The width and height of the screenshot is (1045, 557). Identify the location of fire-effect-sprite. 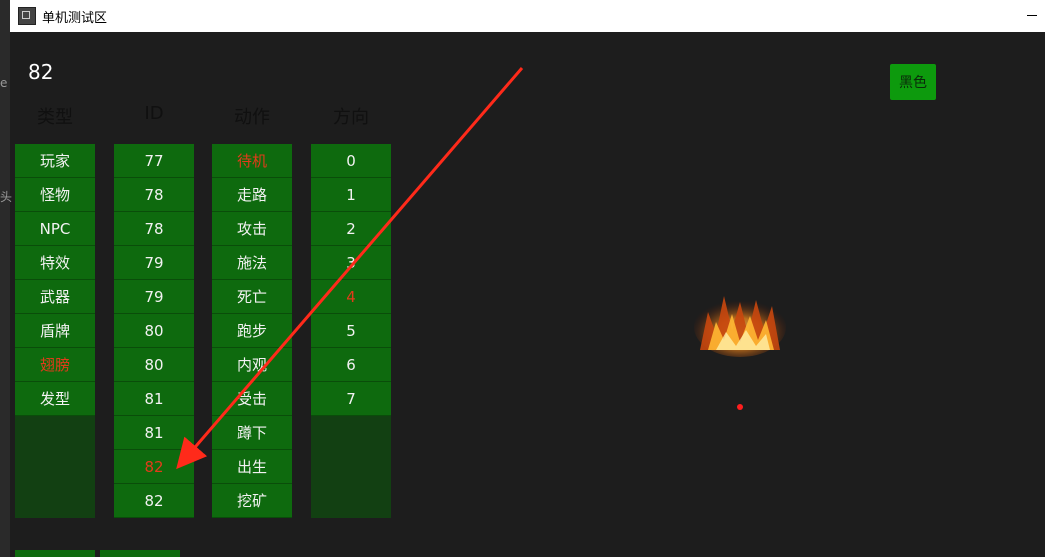
(740, 326).